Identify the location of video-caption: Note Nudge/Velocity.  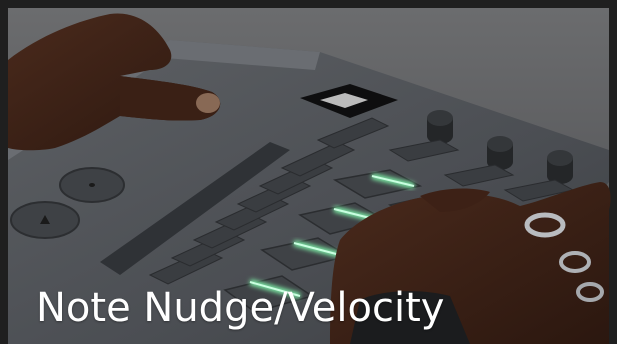
(240, 308).